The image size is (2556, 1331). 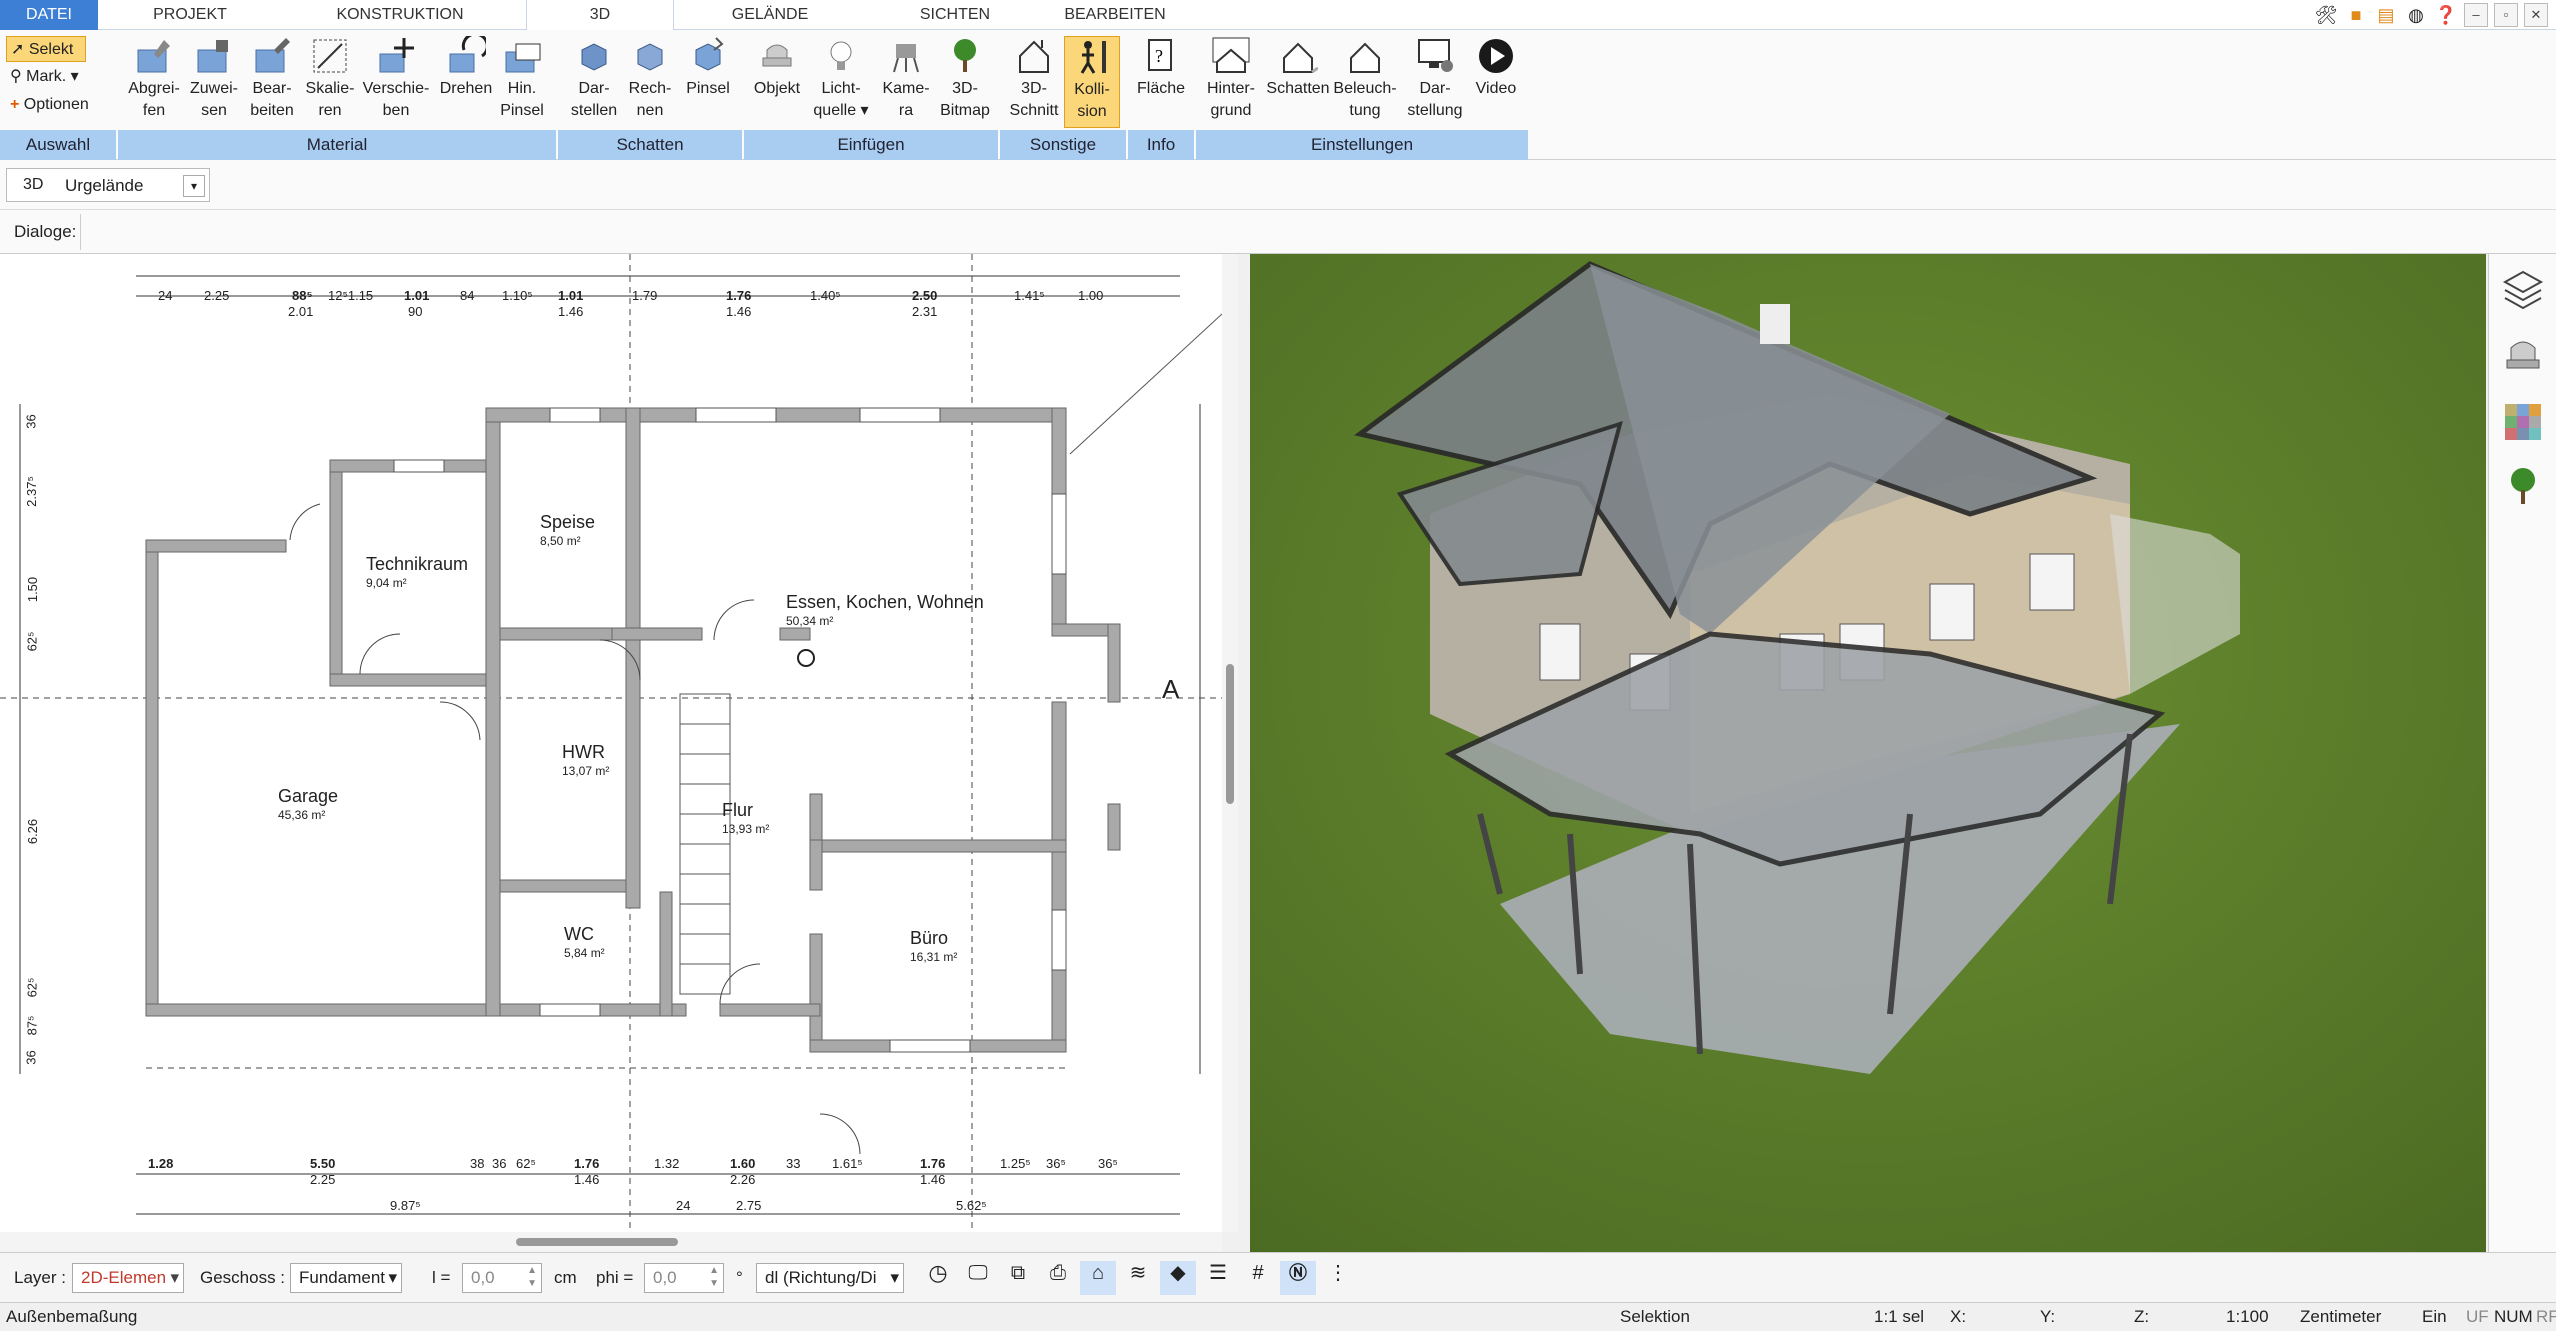 I want to click on hintergrund-button: Hinter-grund, so click(x=1231, y=82).